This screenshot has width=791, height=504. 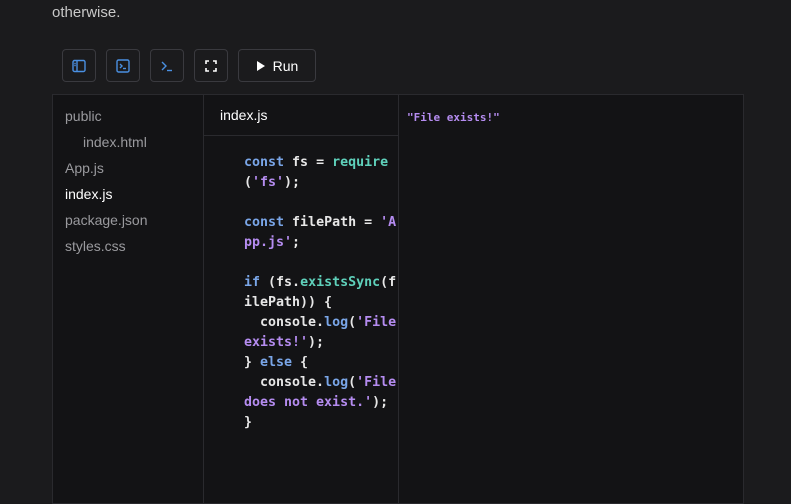 What do you see at coordinates (301, 115) in the screenshot?
I see `editor-tab-bar: index.js` at bounding box center [301, 115].